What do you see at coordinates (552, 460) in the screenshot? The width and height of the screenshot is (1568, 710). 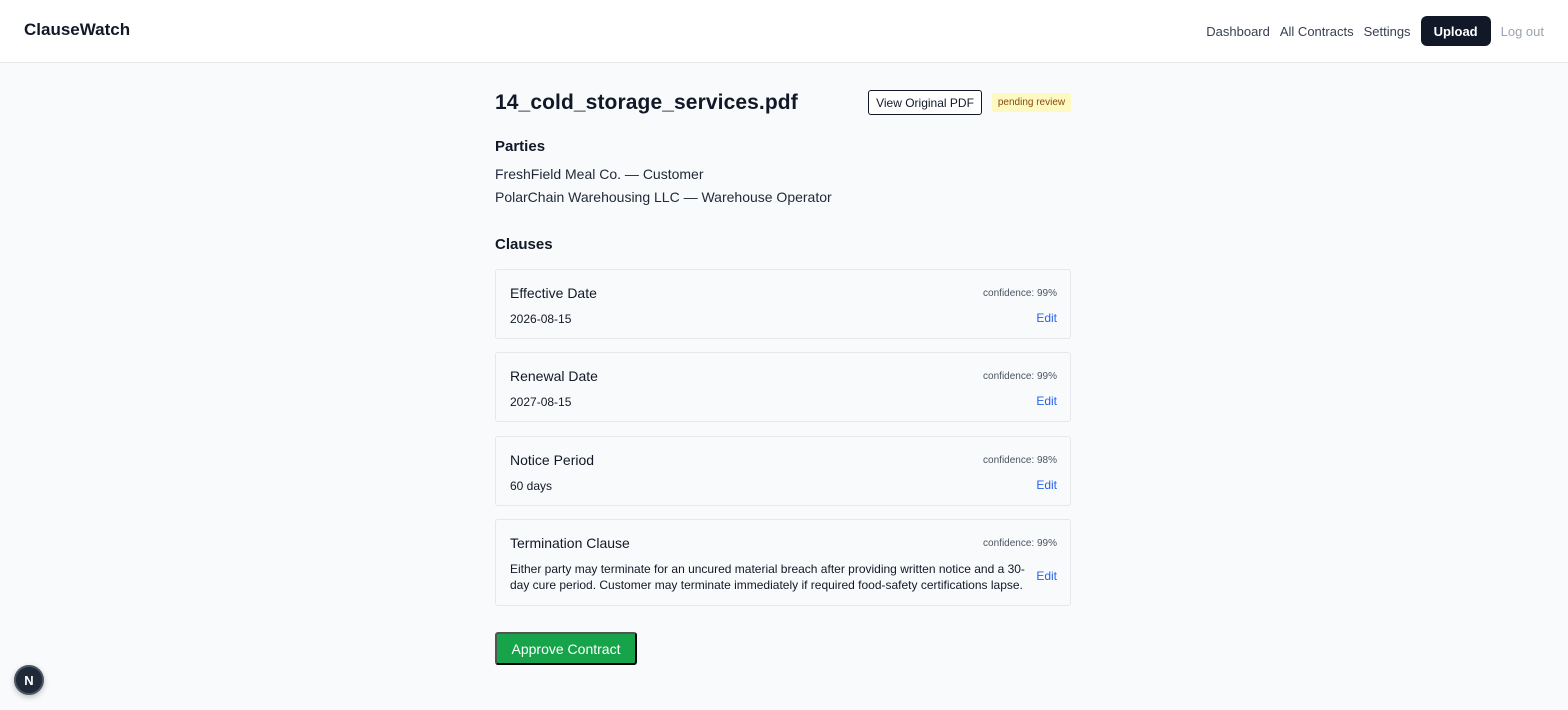 I see `clause-name: Notice Period` at bounding box center [552, 460].